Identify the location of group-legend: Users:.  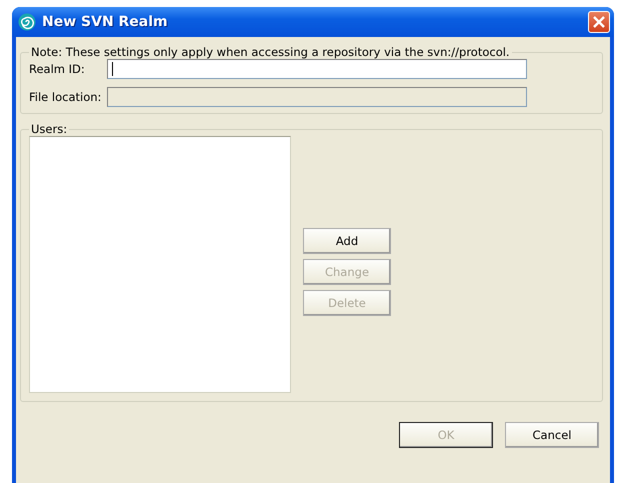
(49, 129).